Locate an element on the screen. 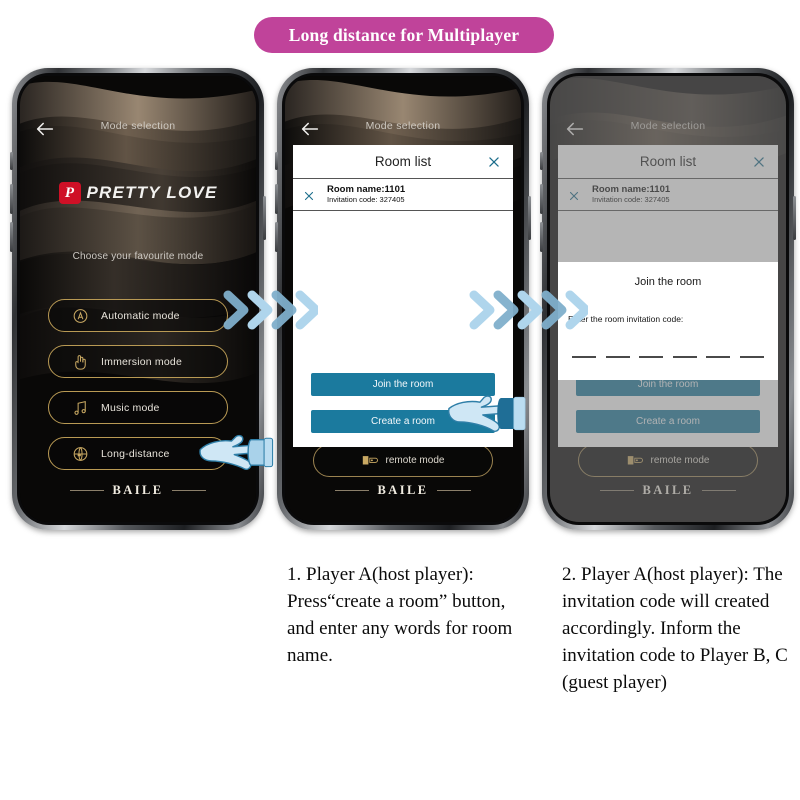 The width and height of the screenshot is (800, 800). room-list-title: Room list is located at coordinates (403, 161).